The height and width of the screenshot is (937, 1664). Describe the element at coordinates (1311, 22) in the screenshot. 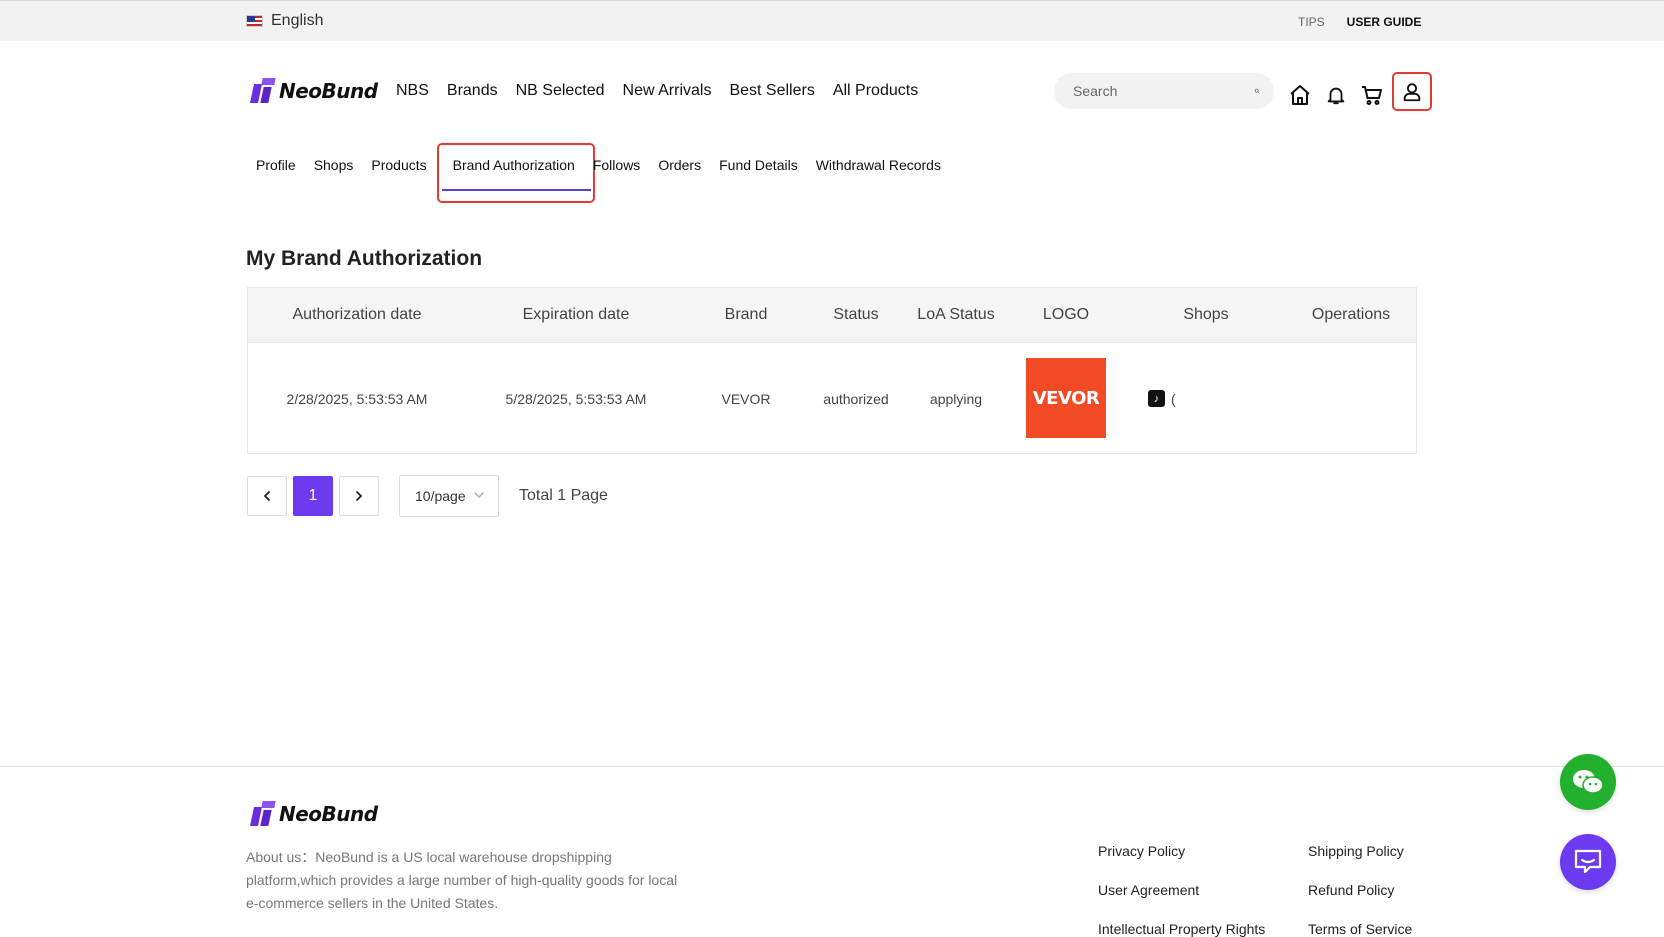

I see `tips-link: TIPS` at that location.